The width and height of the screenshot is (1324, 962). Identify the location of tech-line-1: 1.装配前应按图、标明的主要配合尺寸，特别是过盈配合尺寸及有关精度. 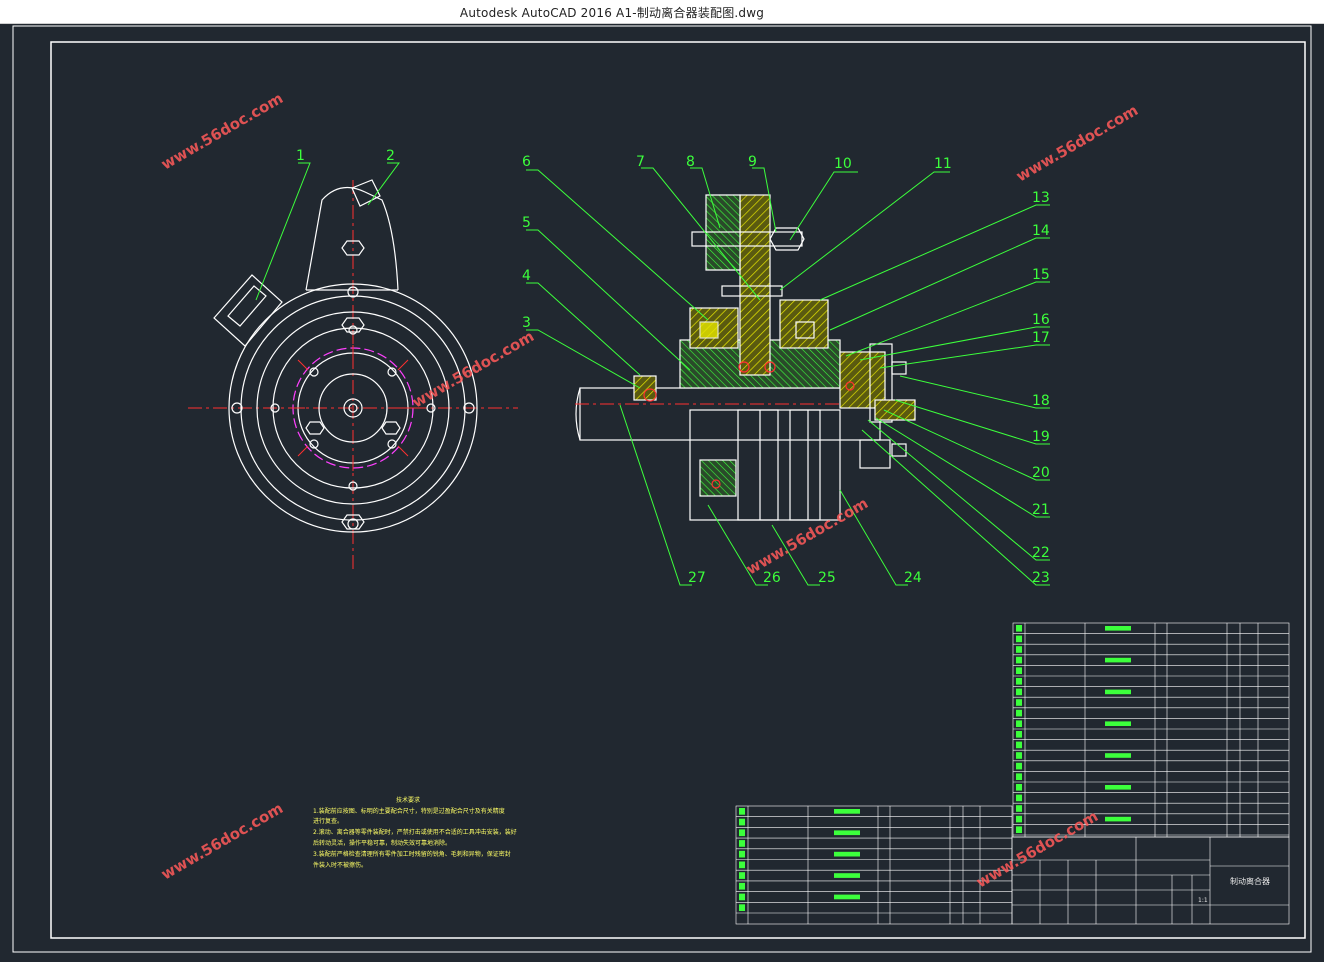
(409, 811).